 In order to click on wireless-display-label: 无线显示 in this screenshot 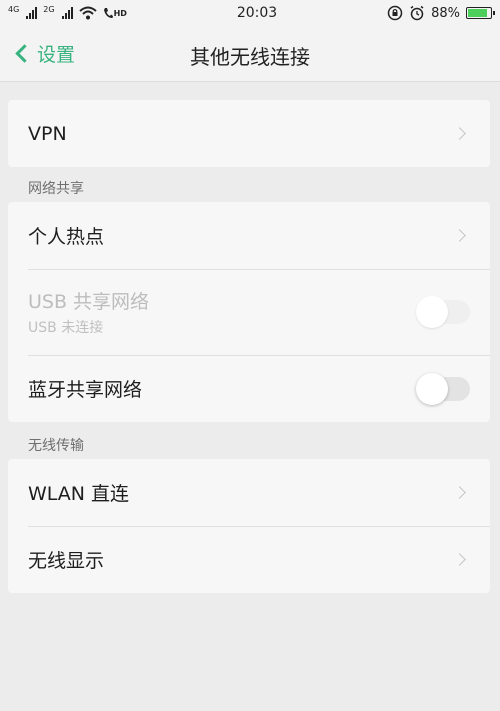, I will do `click(66, 561)`.